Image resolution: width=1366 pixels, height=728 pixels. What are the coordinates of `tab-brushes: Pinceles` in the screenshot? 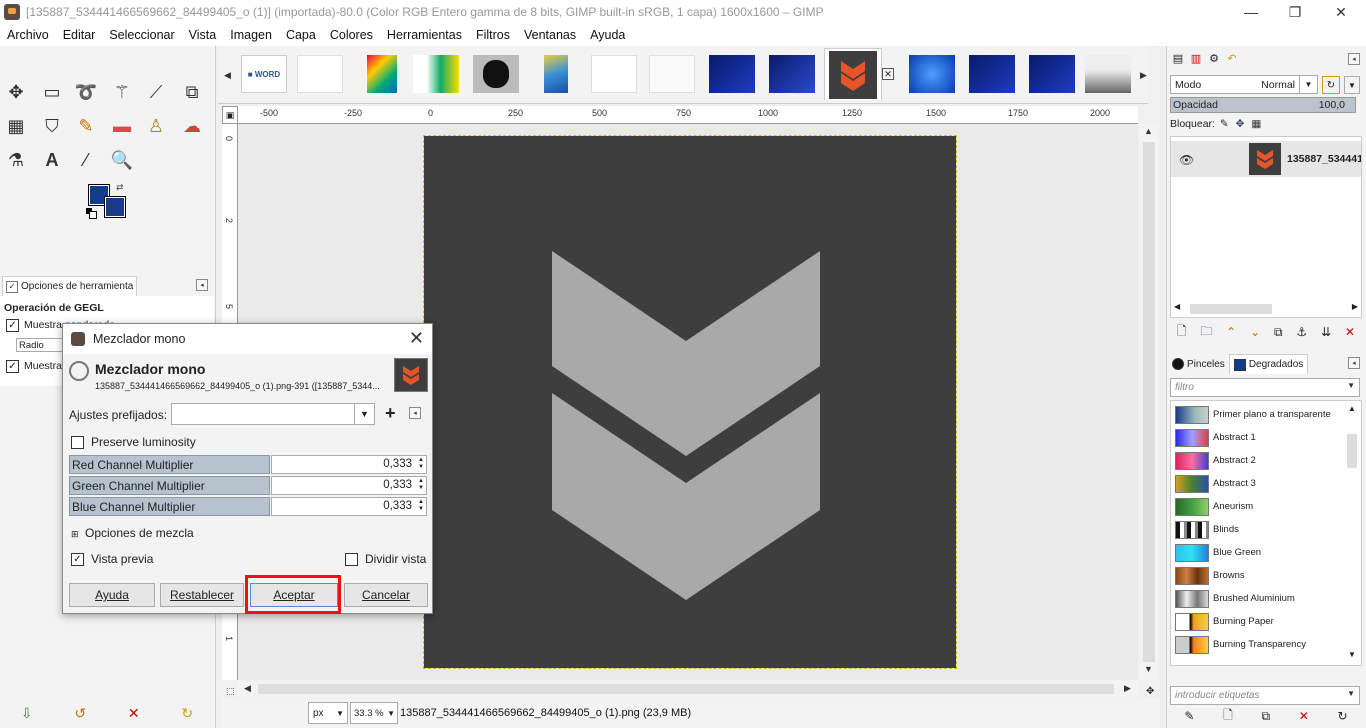 It's located at (1198, 364).